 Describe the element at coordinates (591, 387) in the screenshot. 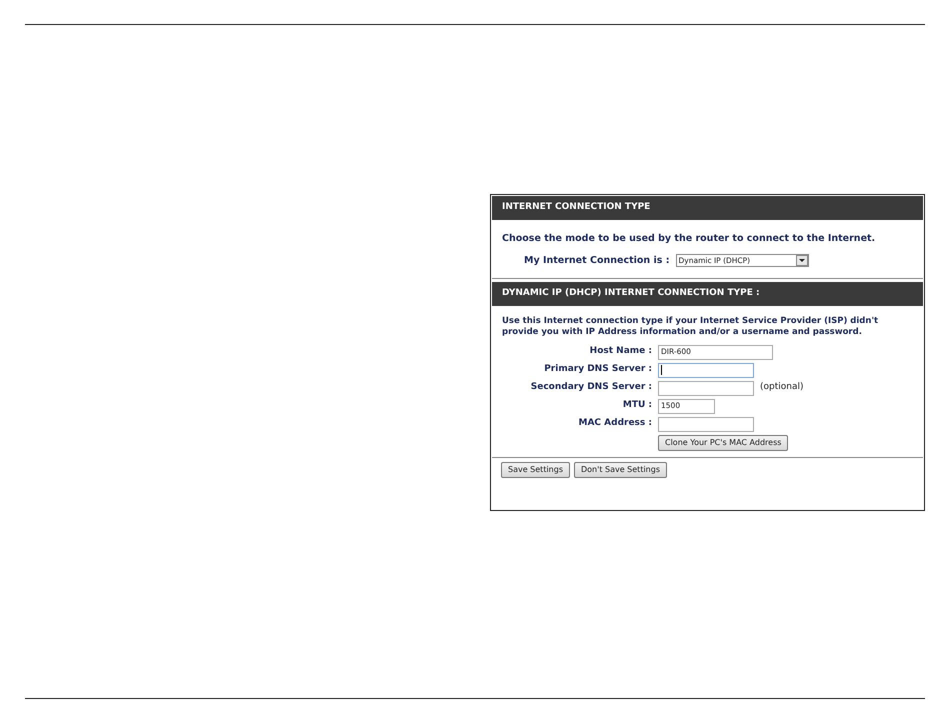

I see `field-label: Secondary DNS Server :` at that location.